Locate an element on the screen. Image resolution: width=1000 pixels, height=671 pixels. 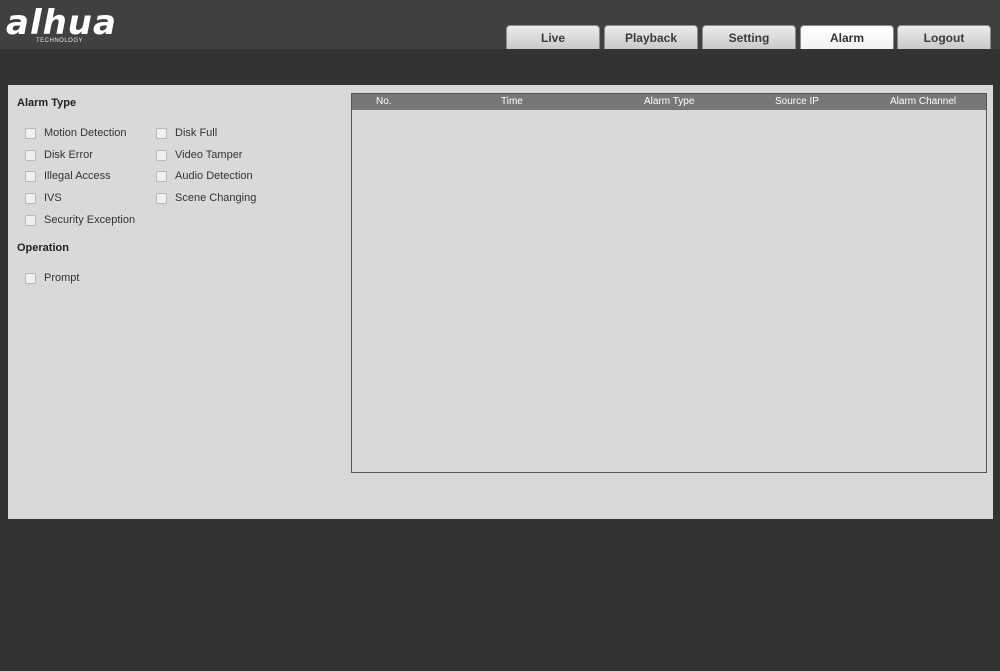
tab-alarm: Alarm is located at coordinates (847, 37).